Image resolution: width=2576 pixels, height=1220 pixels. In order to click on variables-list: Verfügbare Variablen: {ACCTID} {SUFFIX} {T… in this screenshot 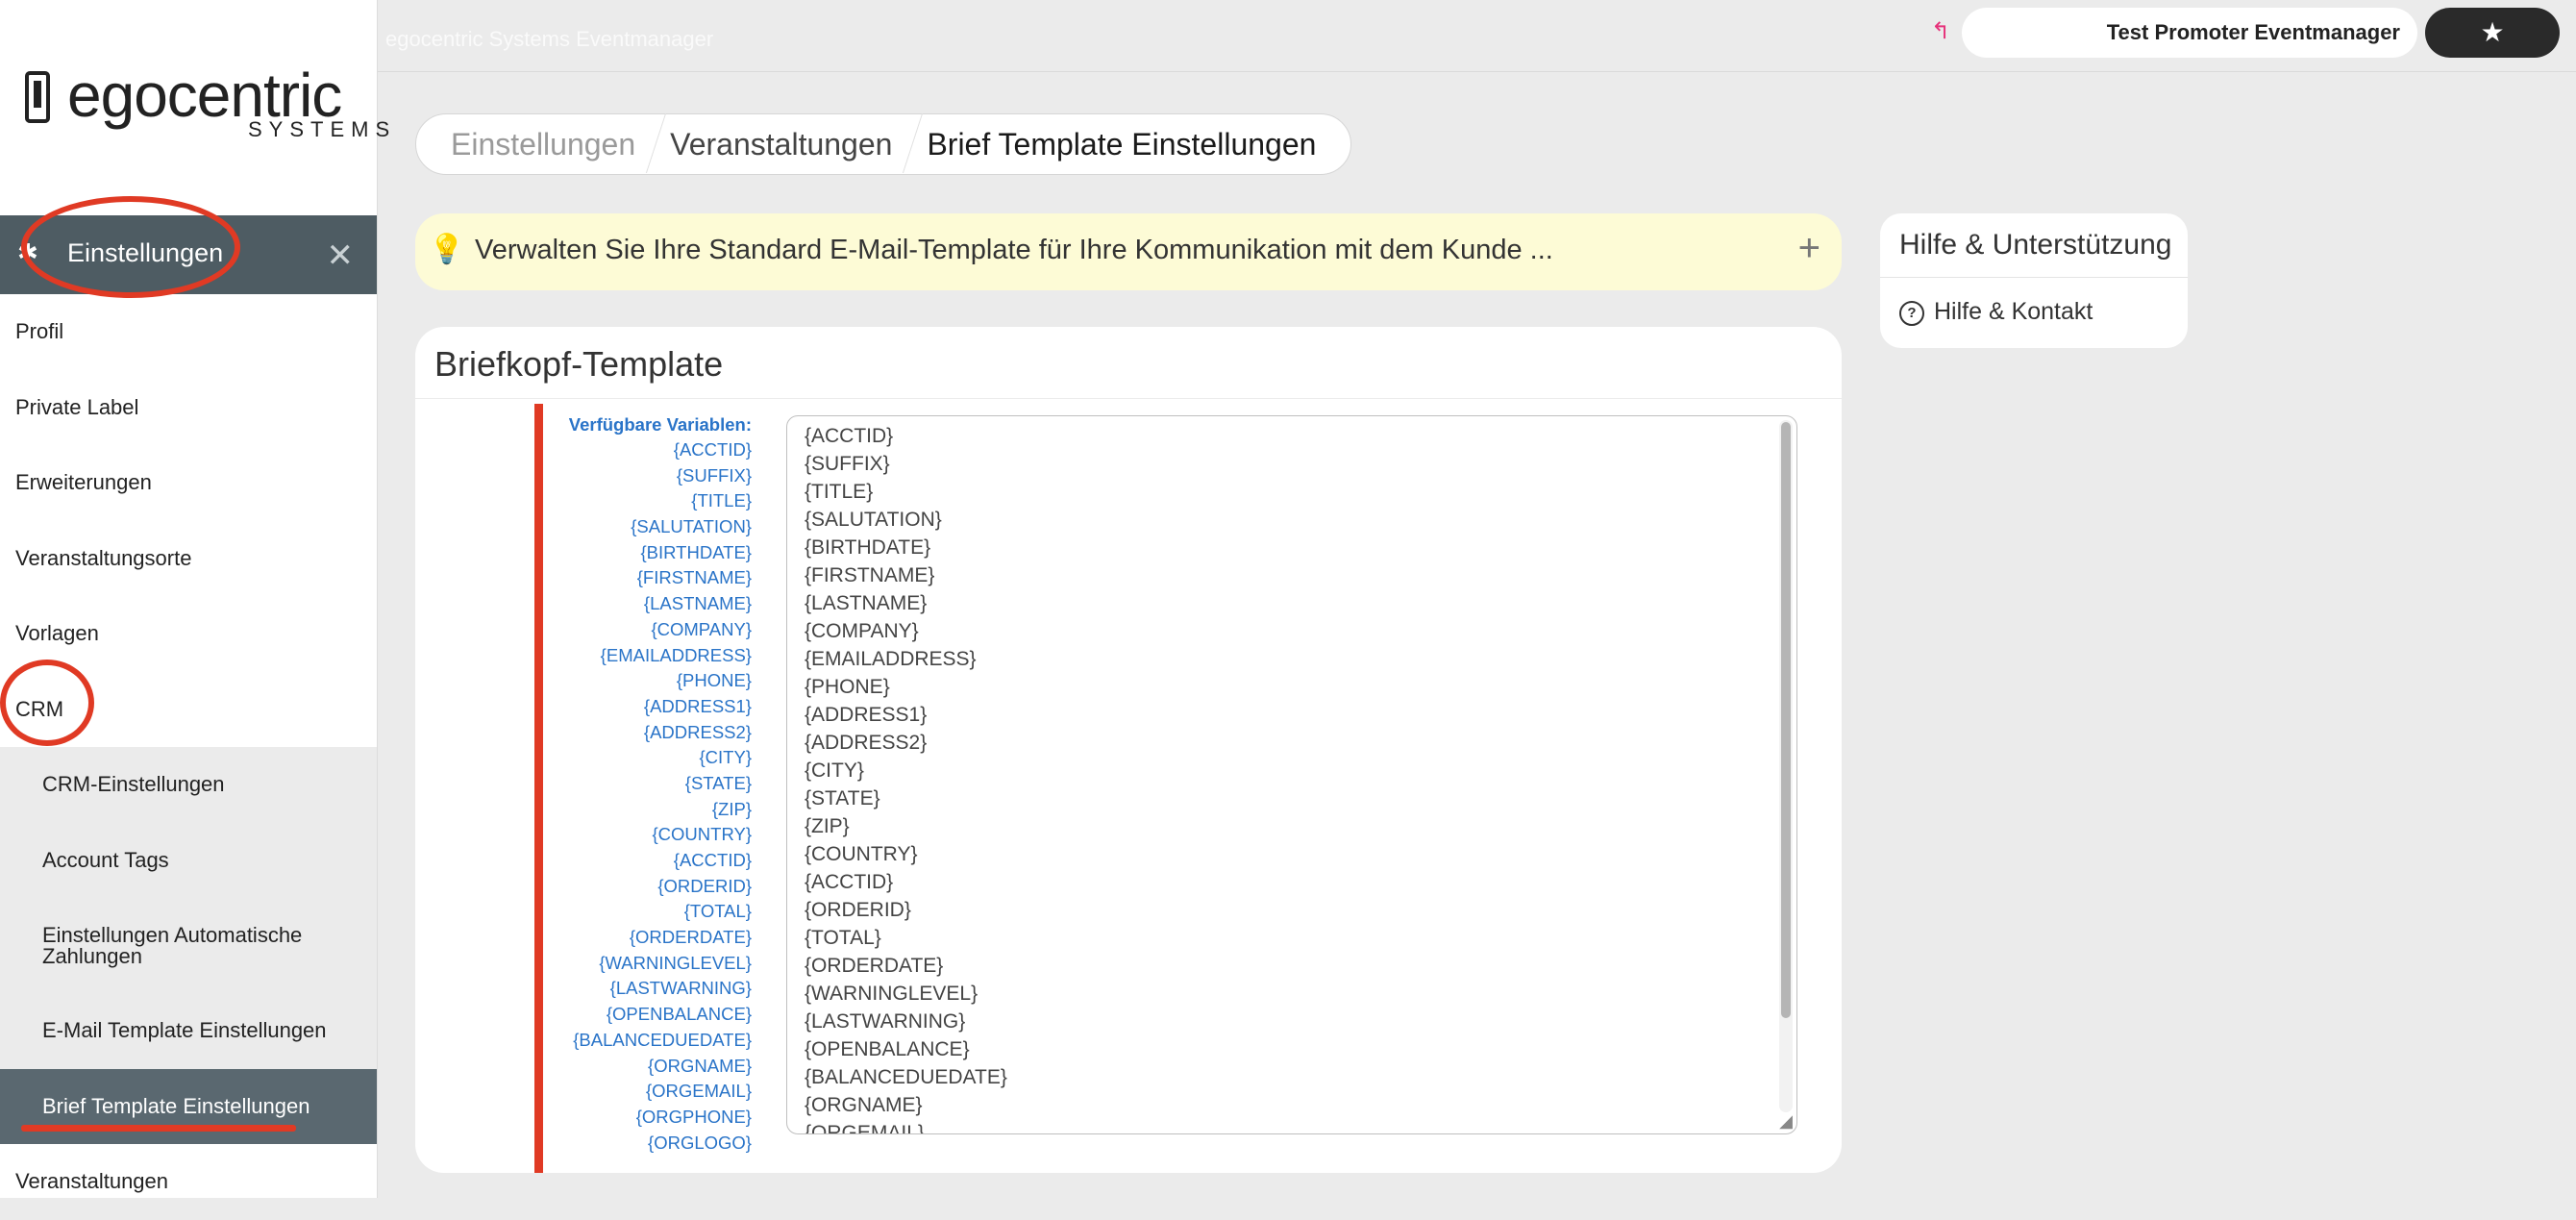, I will do `click(651, 783)`.